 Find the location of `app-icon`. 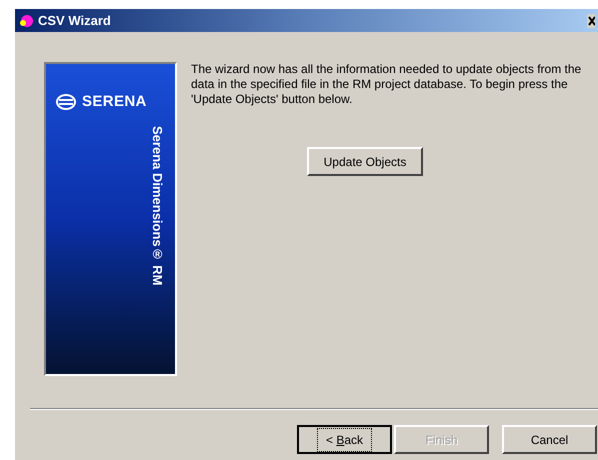

app-icon is located at coordinates (26, 20).